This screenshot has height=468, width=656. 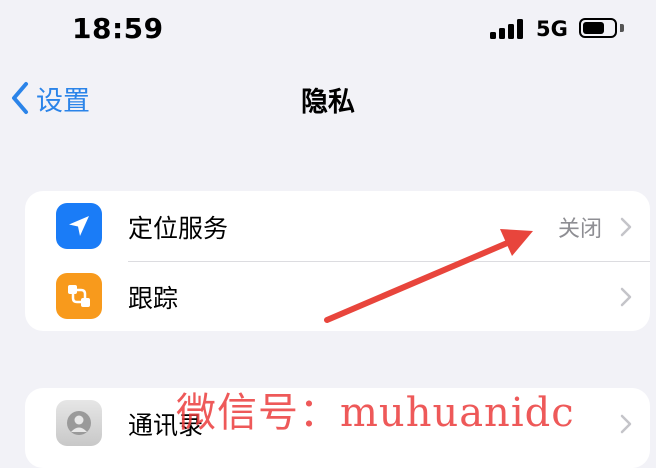 I want to click on battery-level, so click(x=593, y=28).